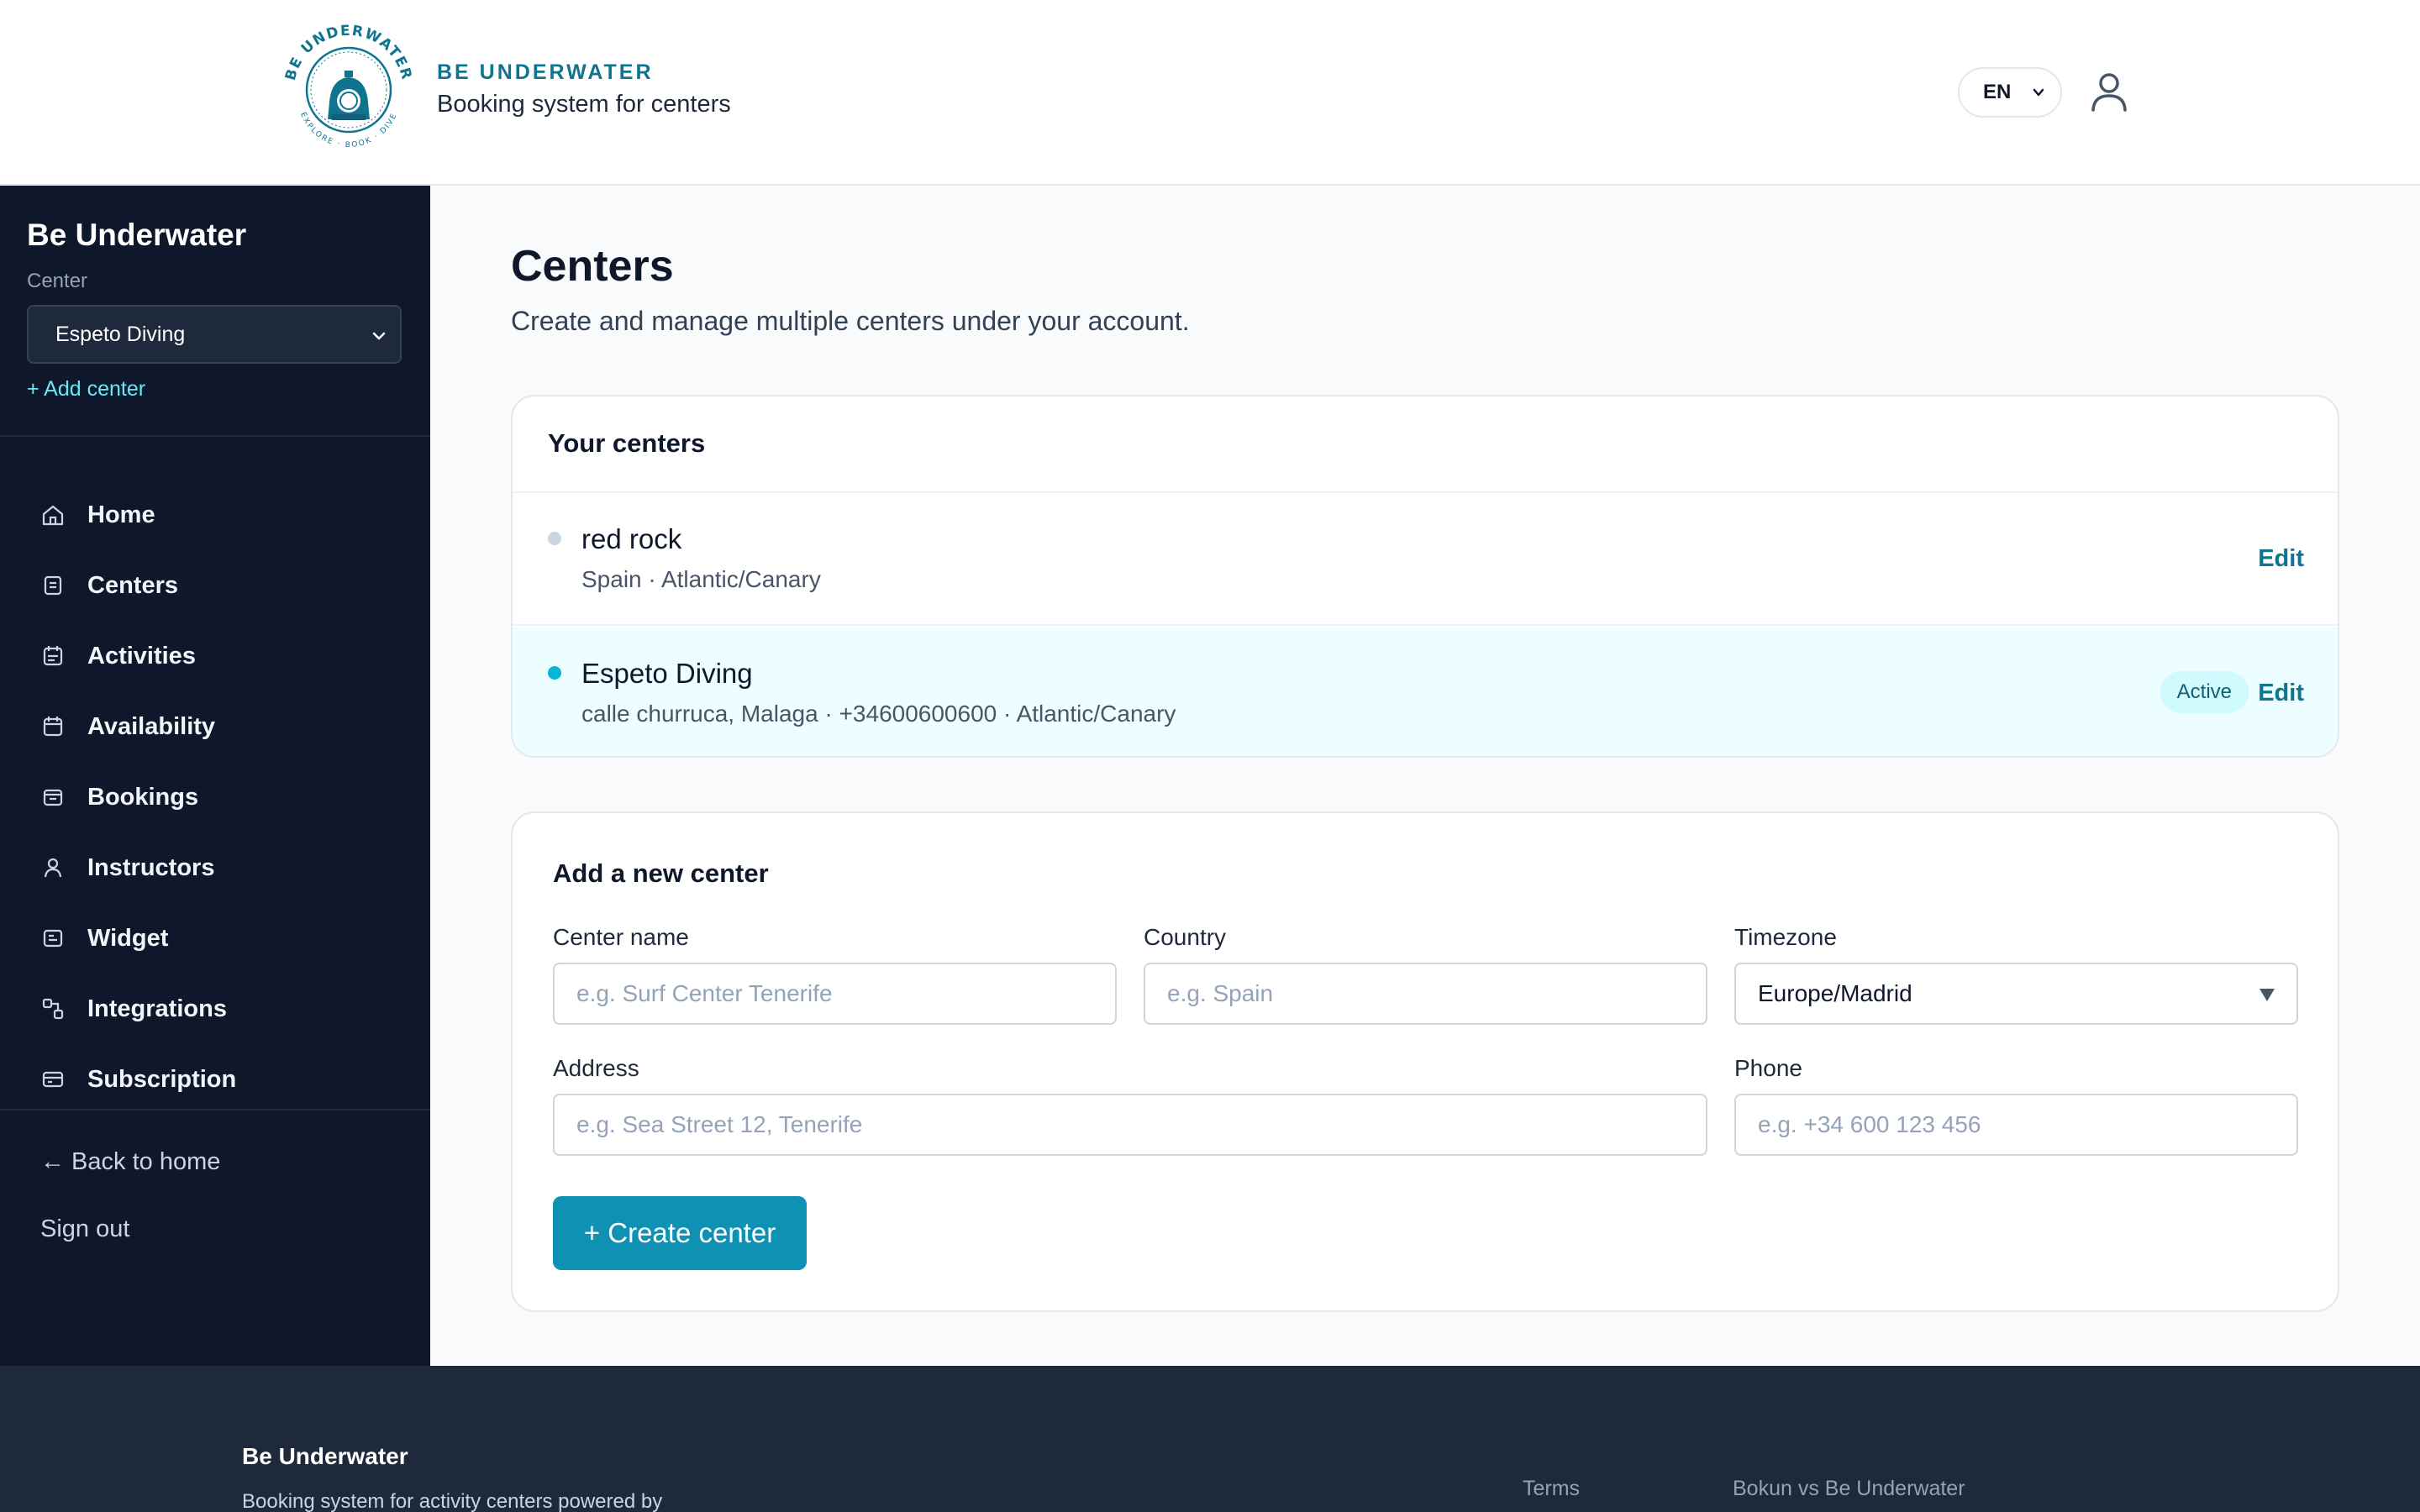 The image size is (2420, 1512). What do you see at coordinates (661, 873) in the screenshot?
I see `form-heading: Add a new center` at bounding box center [661, 873].